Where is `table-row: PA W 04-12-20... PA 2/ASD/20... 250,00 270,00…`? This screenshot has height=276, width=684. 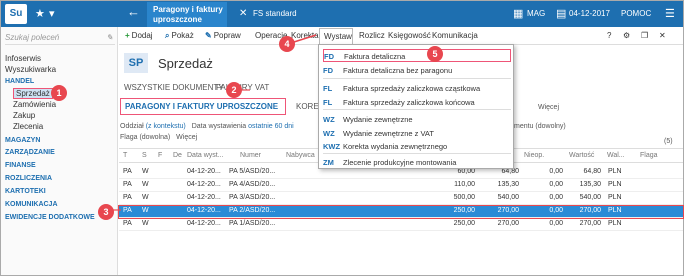
table-row: PA W 04-12-20... PA 2/ASD/20... 250,00 270,00… is located at coordinates (401, 212).